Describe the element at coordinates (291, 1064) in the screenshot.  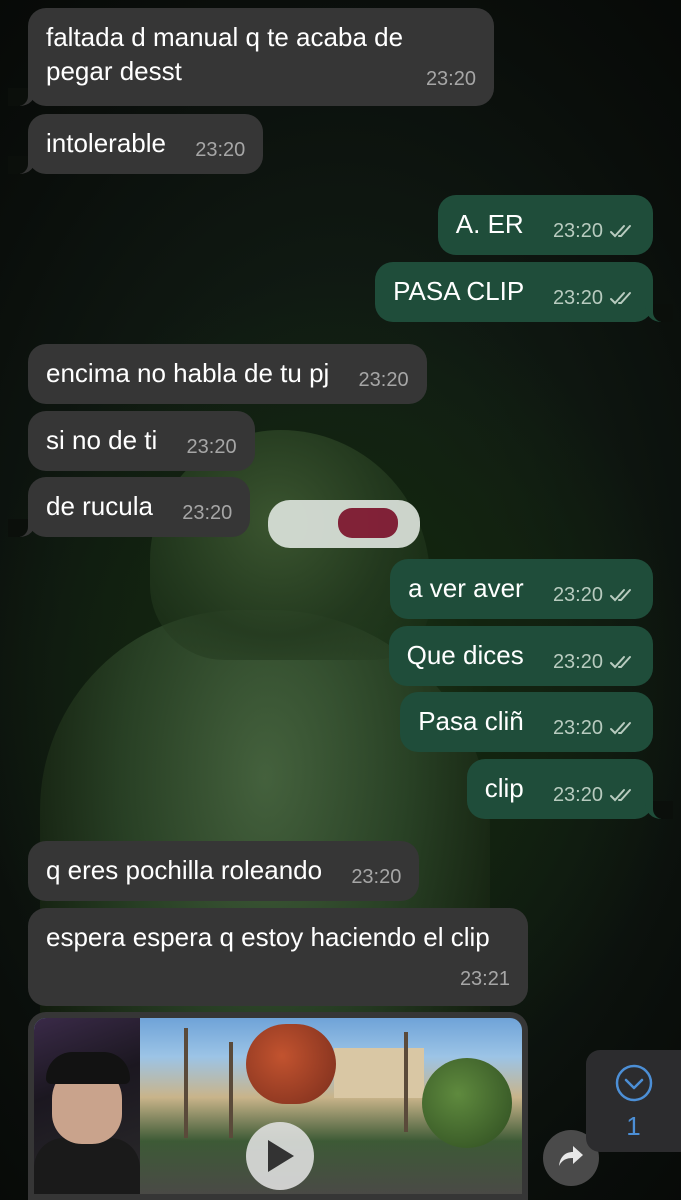
I see `thumbnail-tree` at that location.